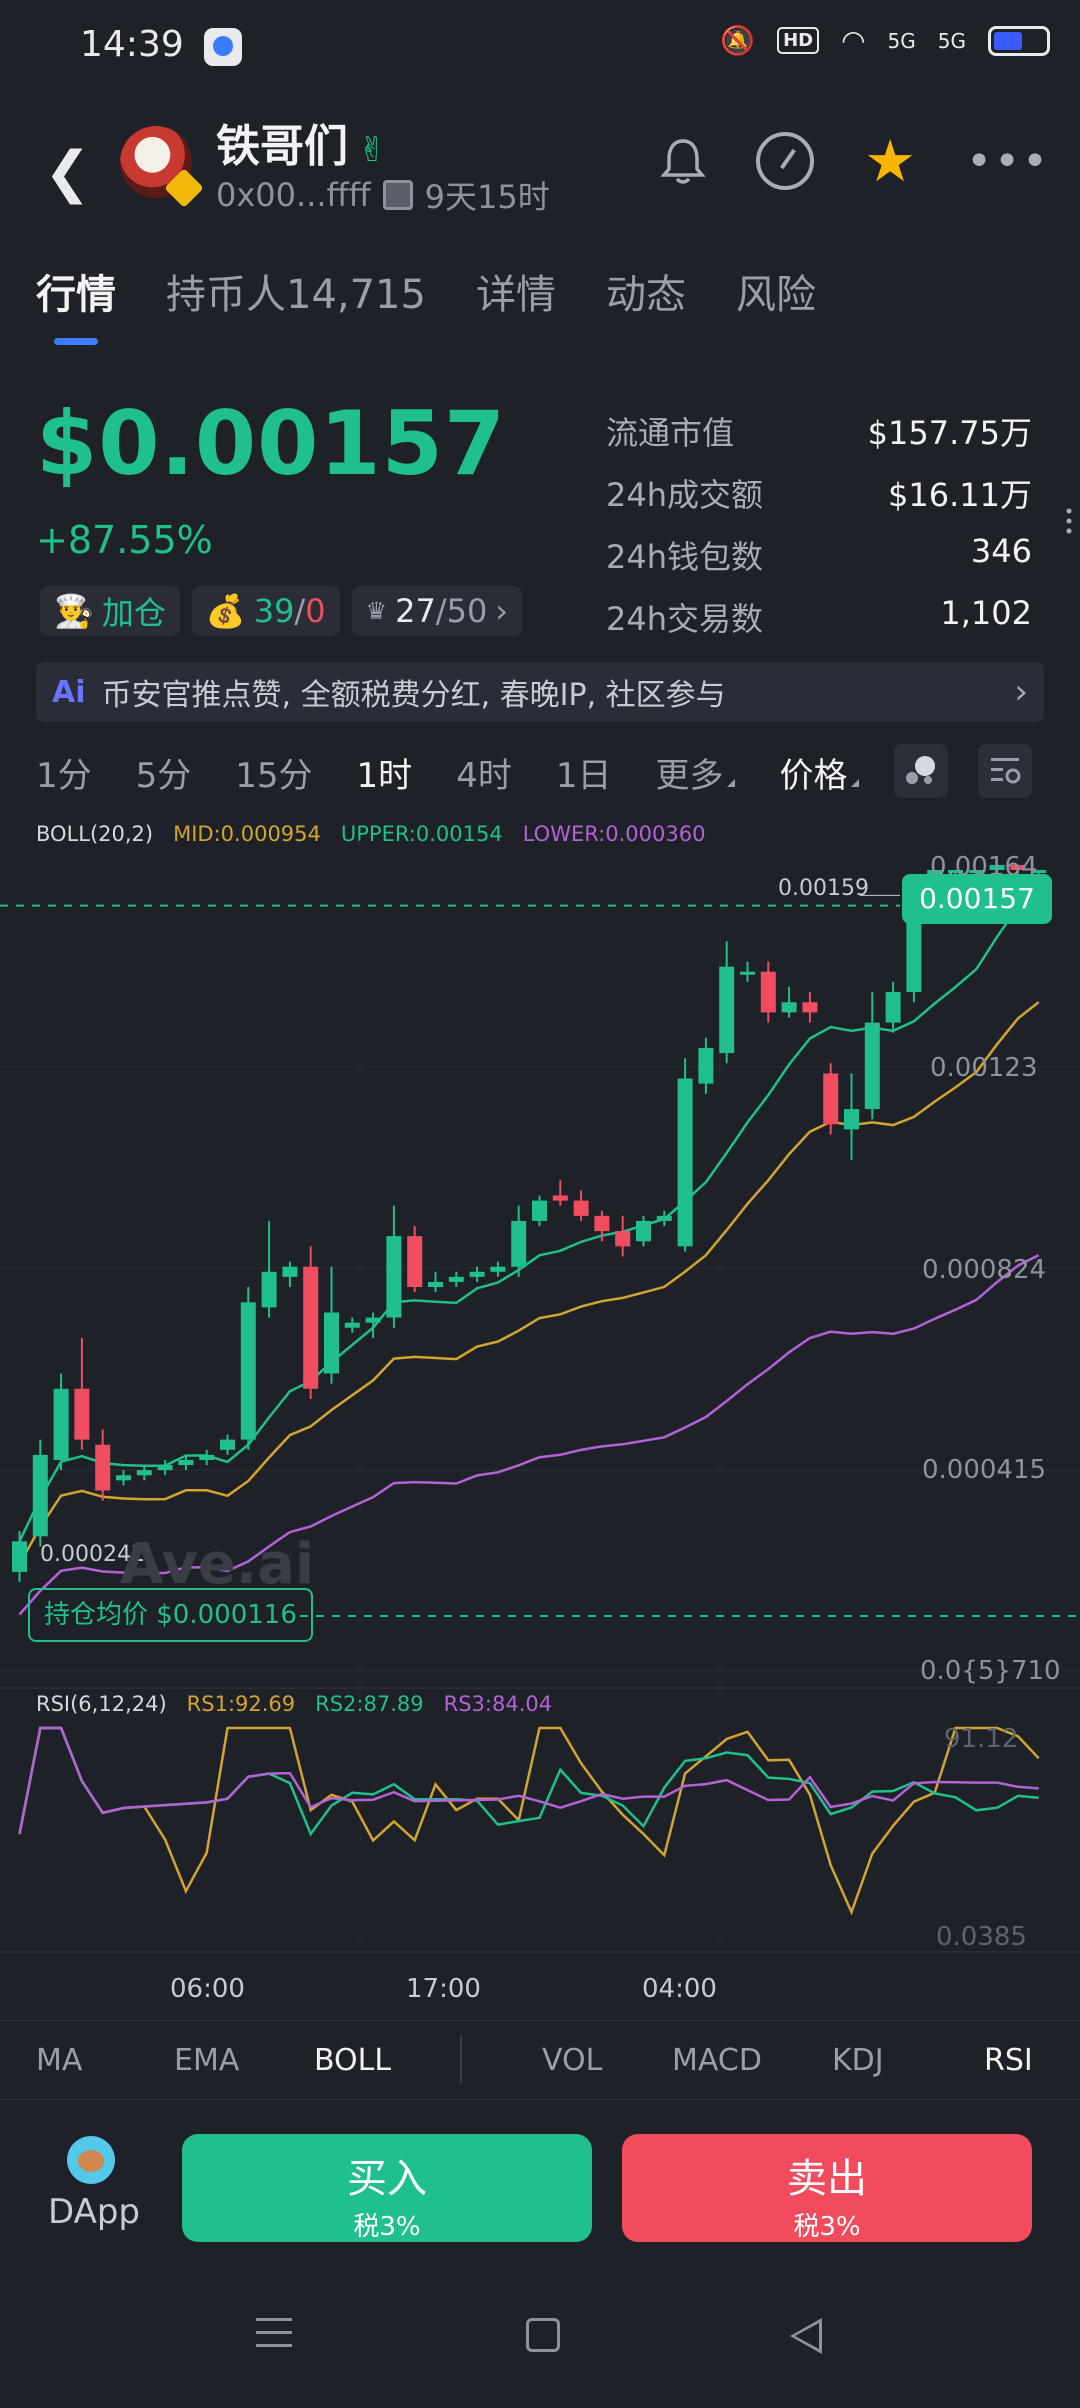  What do you see at coordinates (584, 772) in the screenshot?
I see `interval-1d: 1日` at bounding box center [584, 772].